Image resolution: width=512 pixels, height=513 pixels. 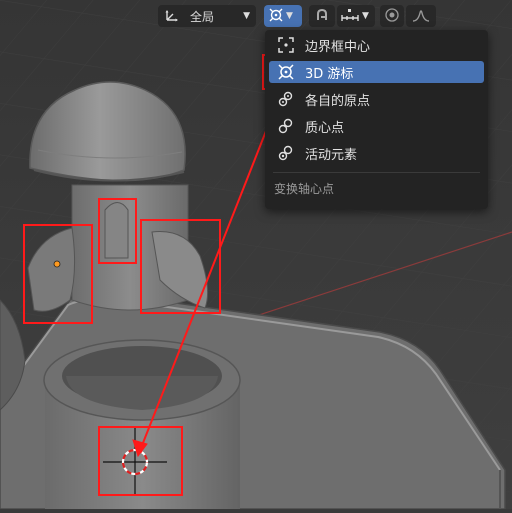 What do you see at coordinates (329, 74) in the screenshot?
I see `menu-item-label: 3D 游标` at bounding box center [329, 74].